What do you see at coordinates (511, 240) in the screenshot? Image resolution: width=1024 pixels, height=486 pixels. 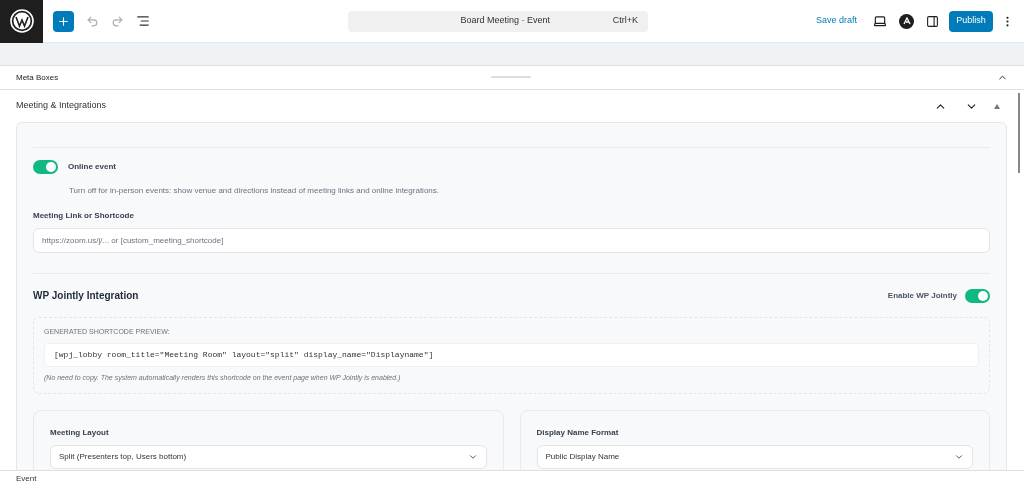 I see `meeting-link-field: https://zoom.us/j/... or [custom_meeting_shortcode]` at bounding box center [511, 240].